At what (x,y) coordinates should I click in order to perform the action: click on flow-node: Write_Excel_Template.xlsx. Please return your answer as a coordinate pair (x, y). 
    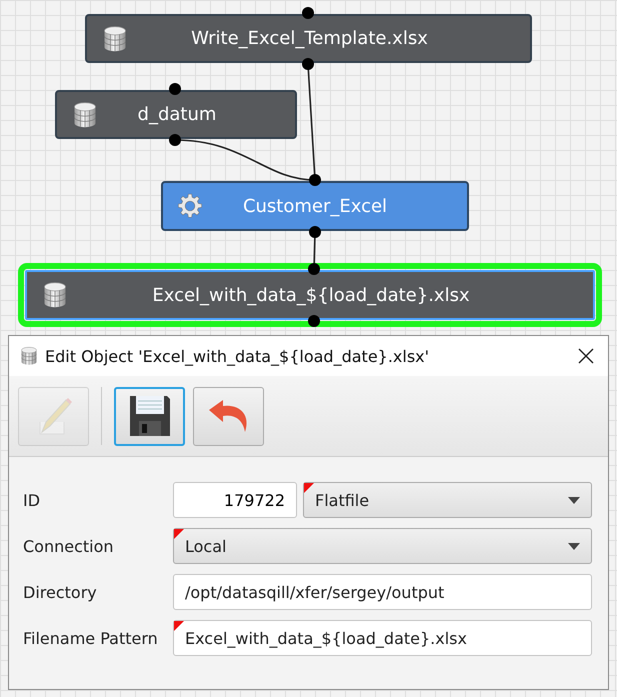
    Looking at the image, I should click on (308, 38).